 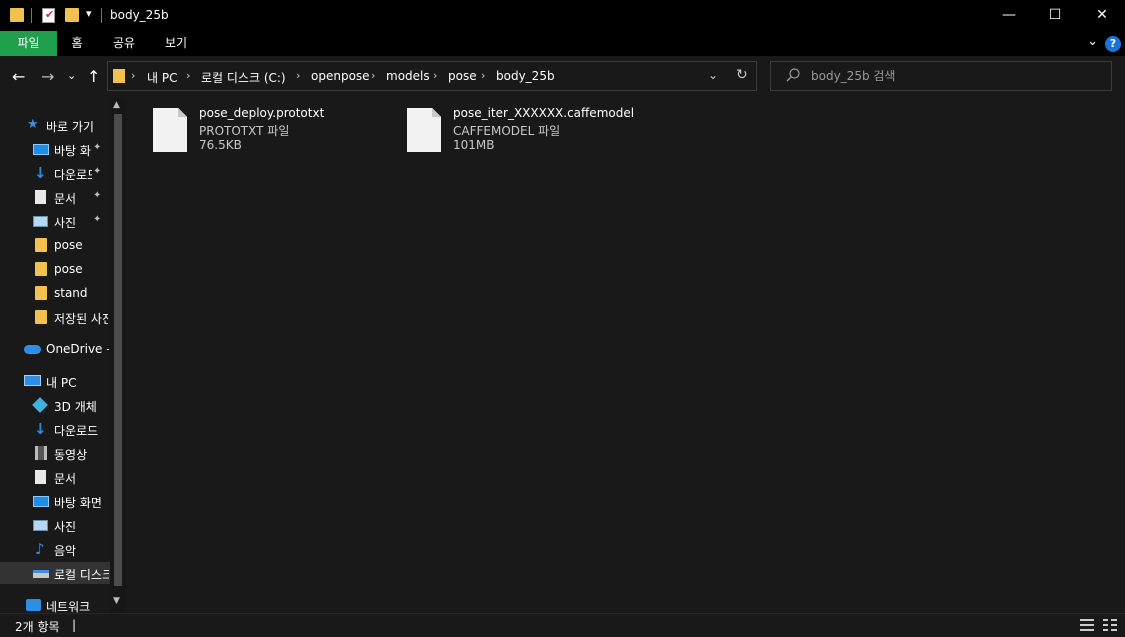 What do you see at coordinates (81, 575) in the screenshot?
I see `sidebar-item-label: 로컬 디스크 (C:)` at bounding box center [81, 575].